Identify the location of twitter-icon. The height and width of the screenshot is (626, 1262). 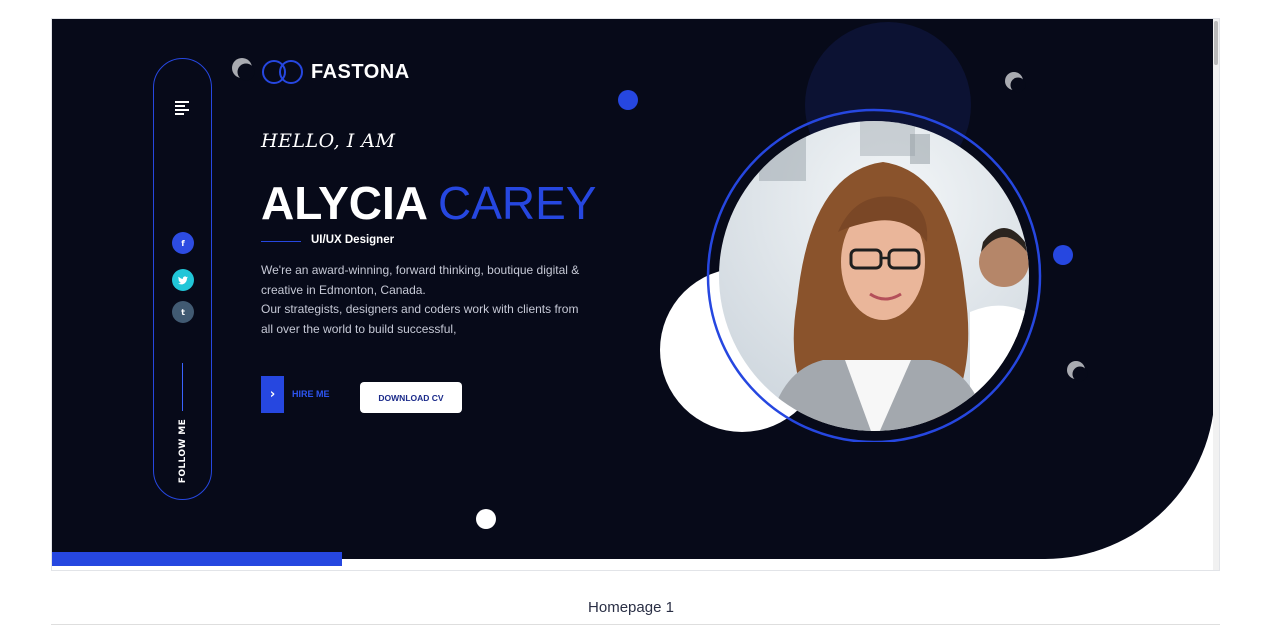
(183, 280).